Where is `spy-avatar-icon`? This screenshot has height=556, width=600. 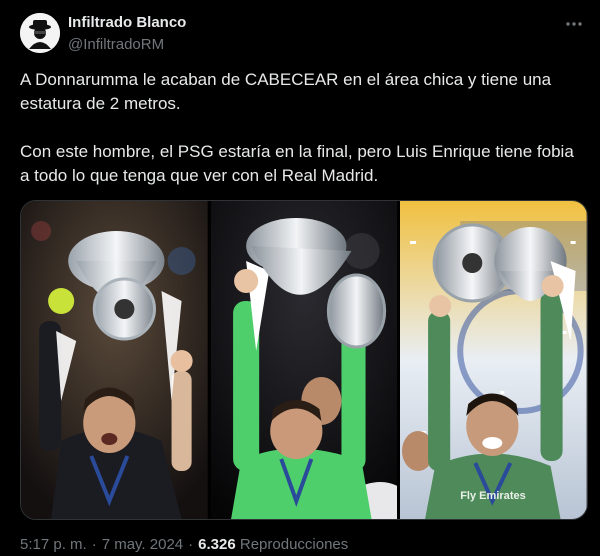 spy-avatar-icon is located at coordinates (40, 33).